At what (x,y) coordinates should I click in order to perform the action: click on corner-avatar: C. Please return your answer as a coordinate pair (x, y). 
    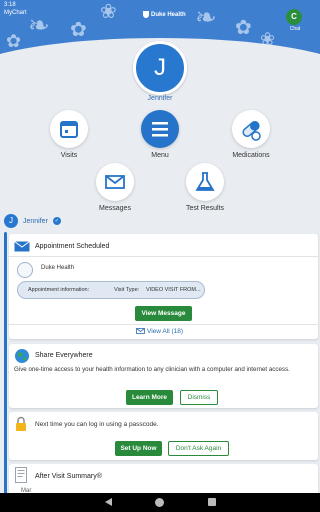
    Looking at the image, I should click on (294, 17).